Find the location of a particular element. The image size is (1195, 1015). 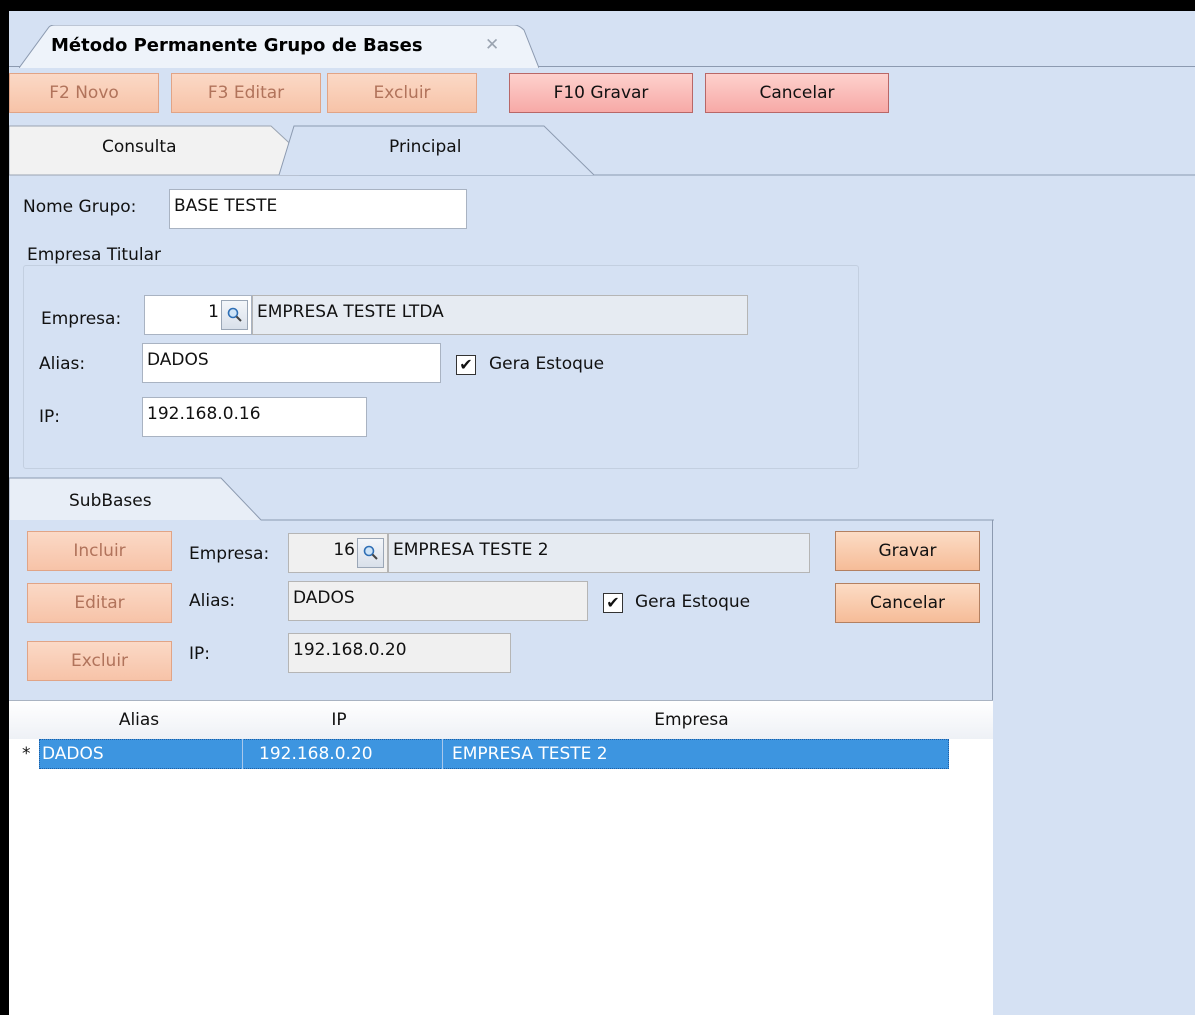

empresa-name-display: EMPRESA TESTE LTDA is located at coordinates (500, 315).